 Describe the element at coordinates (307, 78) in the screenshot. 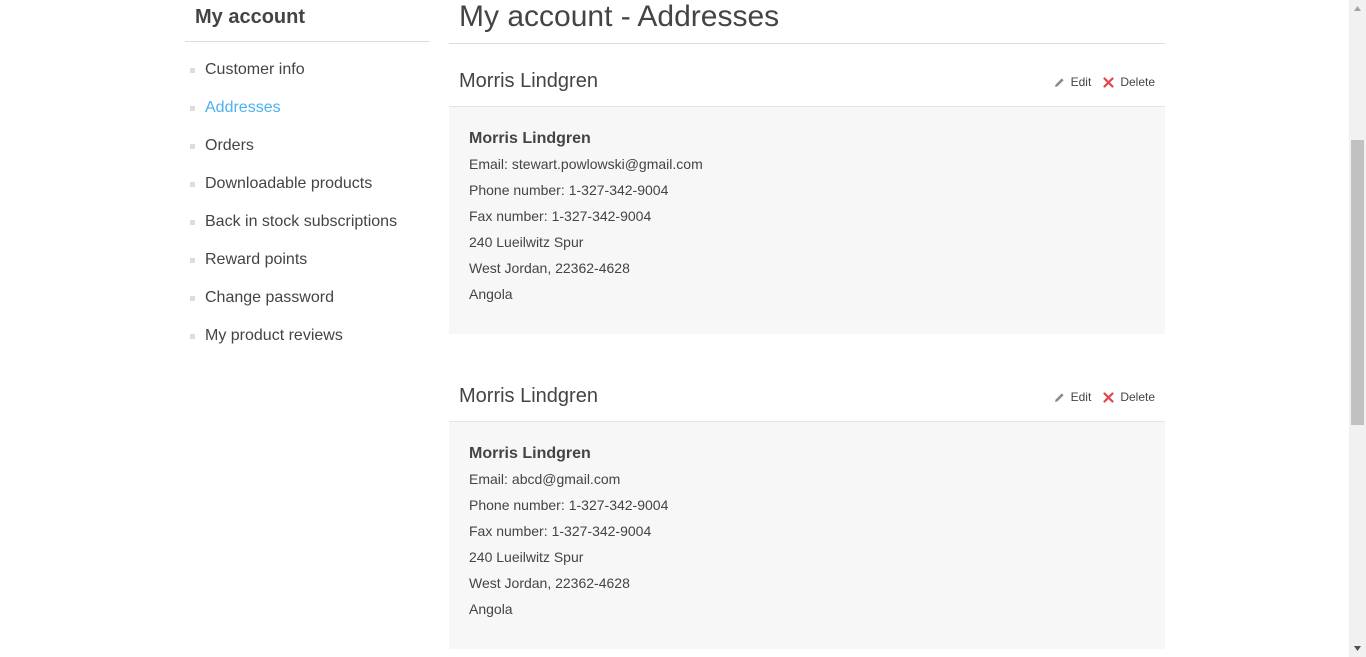

I see `sidebar-item-customer-info: Customer info` at that location.